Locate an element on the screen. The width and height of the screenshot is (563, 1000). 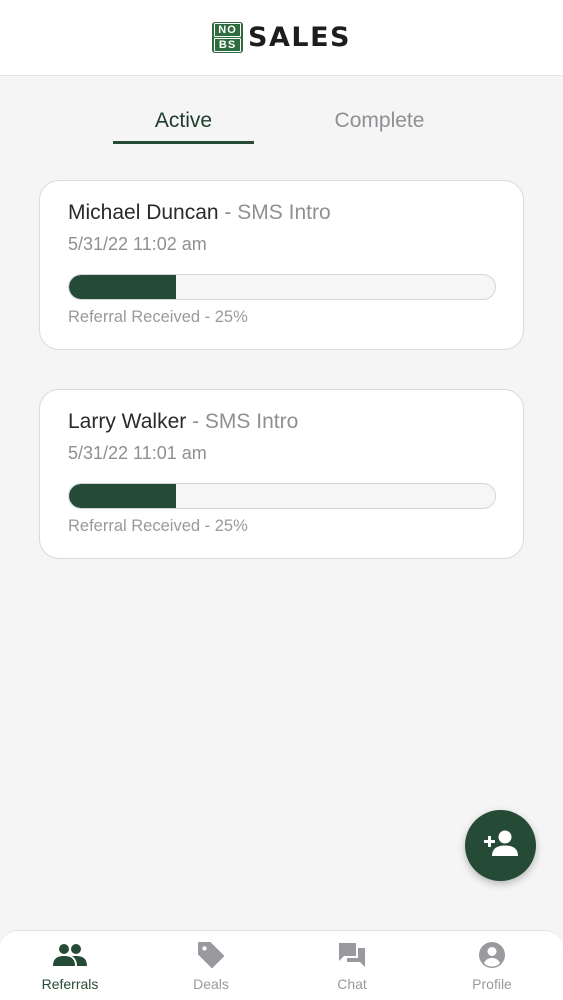
nav-chat: Chat is located at coordinates (352, 965).